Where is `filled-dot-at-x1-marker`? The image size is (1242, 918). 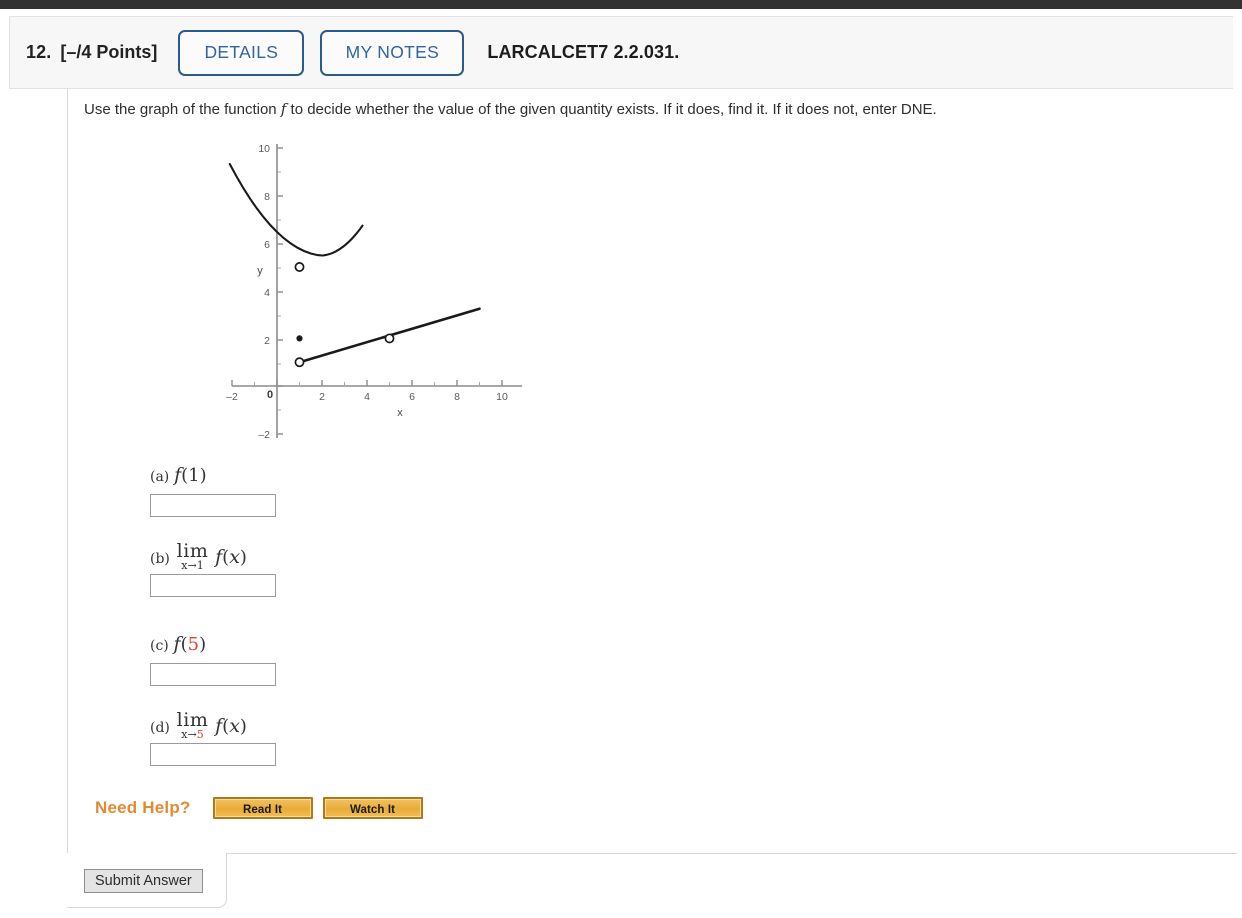
filled-dot-at-x1-marker is located at coordinates (299, 338).